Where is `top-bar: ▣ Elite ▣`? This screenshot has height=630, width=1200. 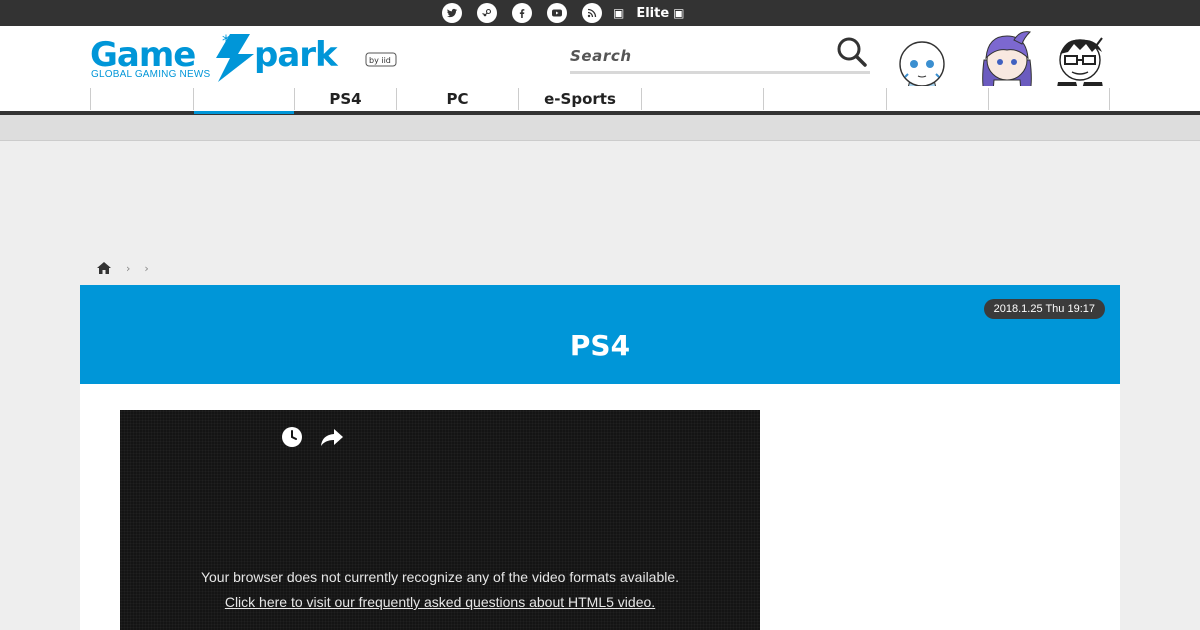 top-bar: ▣ Elite ▣ is located at coordinates (600, 13).